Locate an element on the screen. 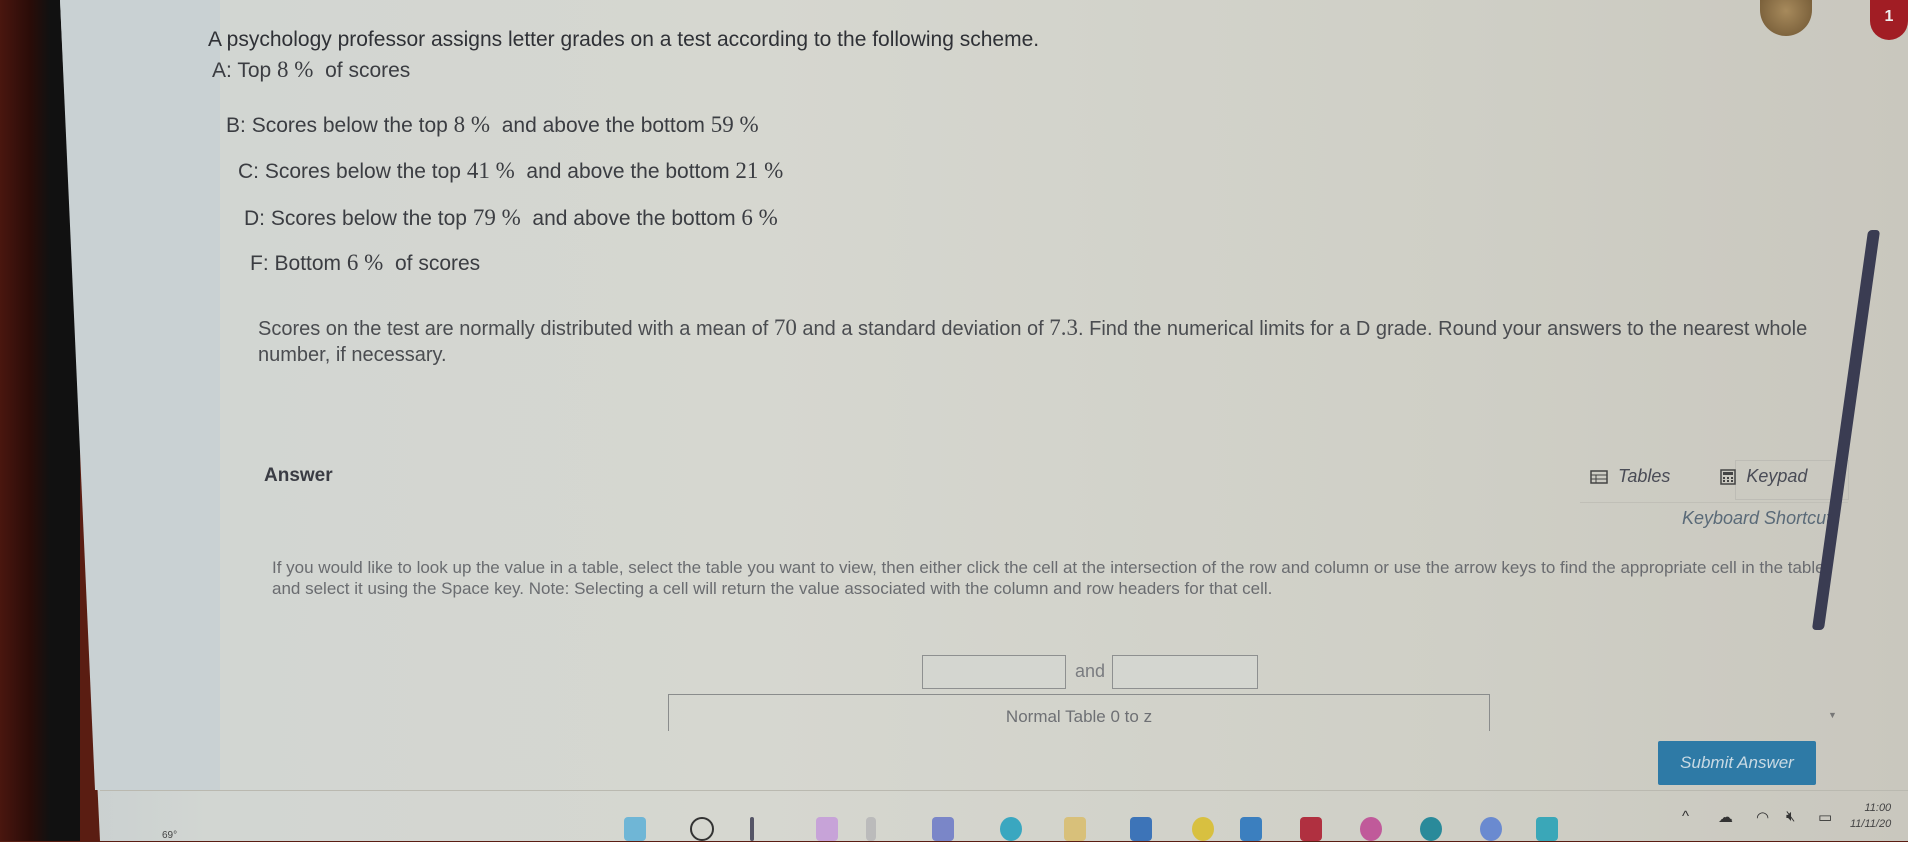 The width and height of the screenshot is (1908, 842). table-select-dropdown: Normal Table 0 to z is located at coordinates (1079, 712).